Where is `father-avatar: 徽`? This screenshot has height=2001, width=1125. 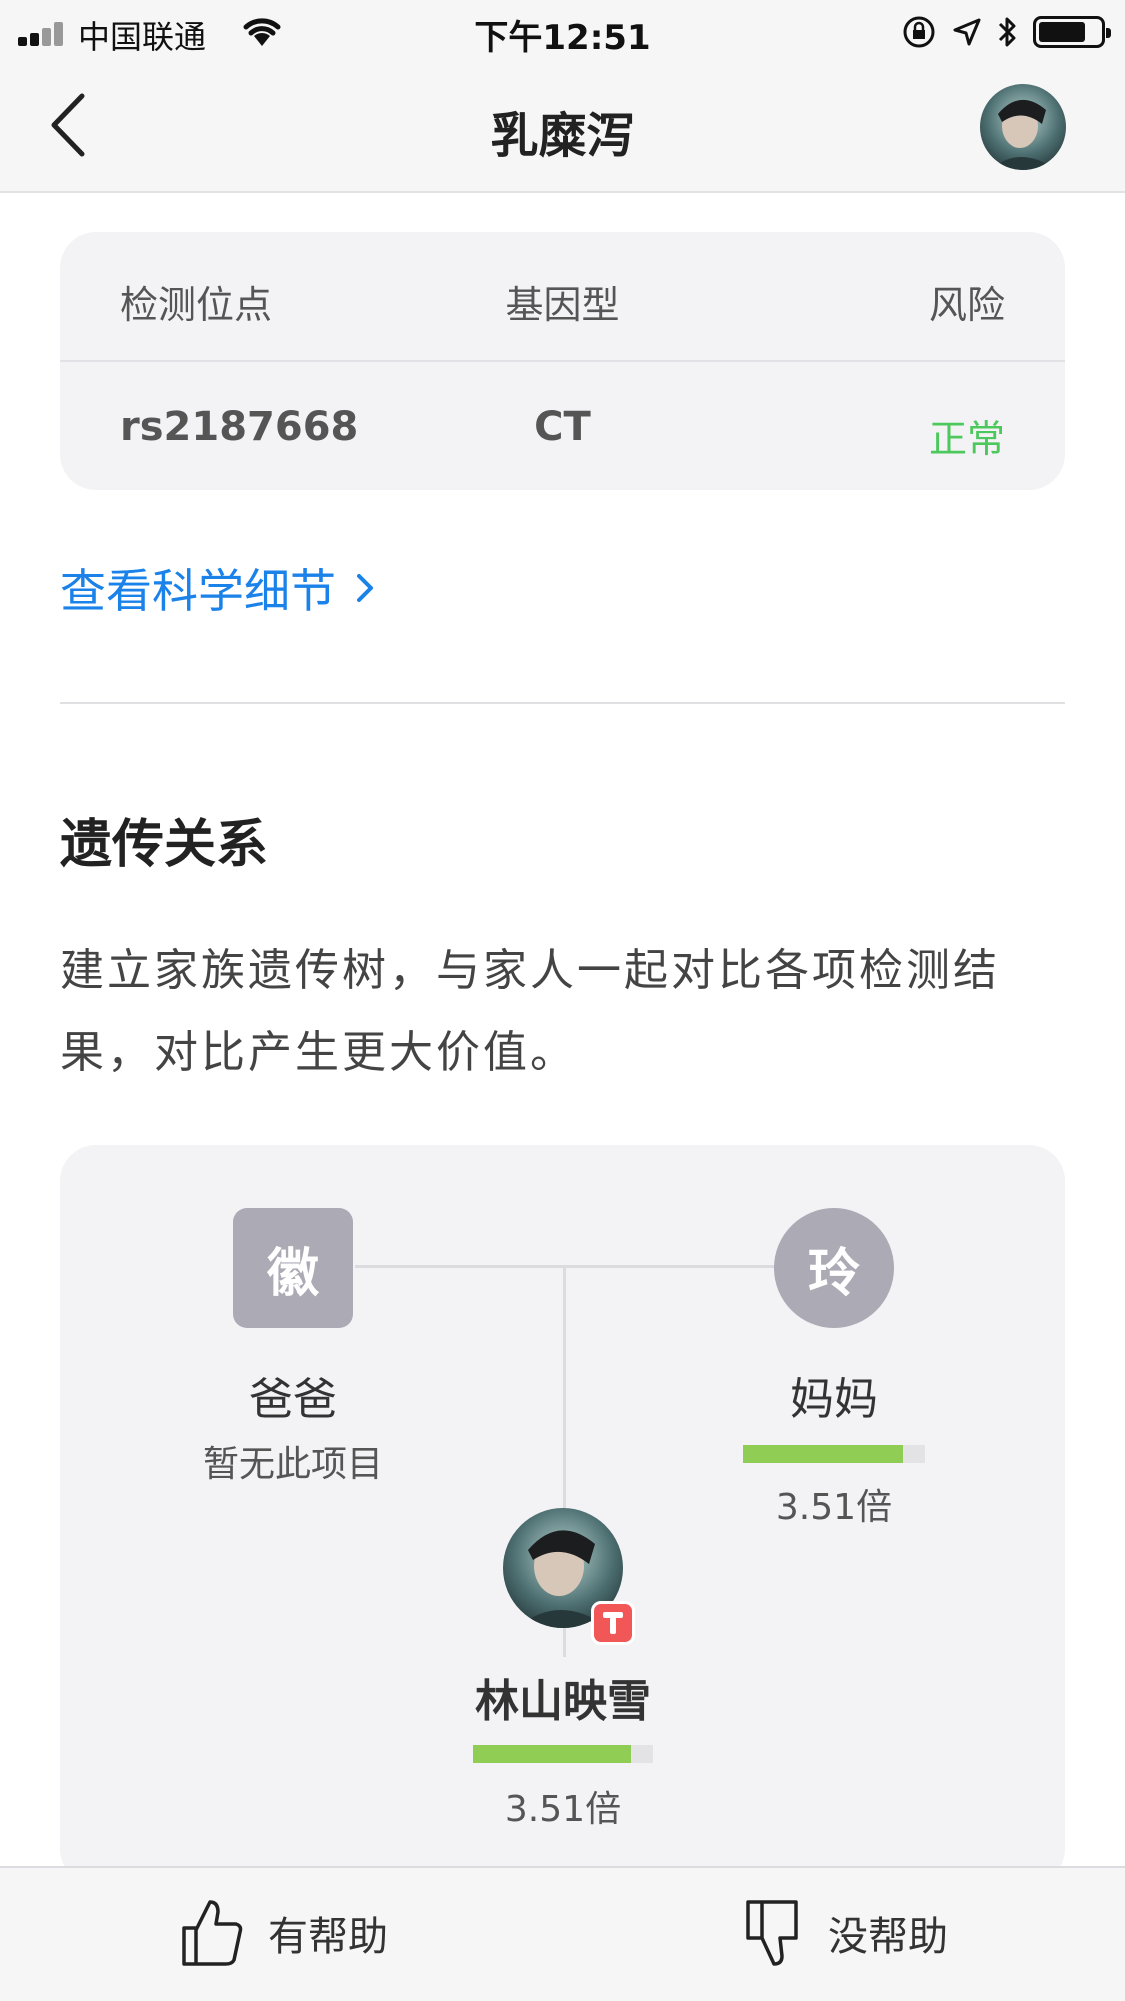
father-avatar: 徽 is located at coordinates (293, 1268).